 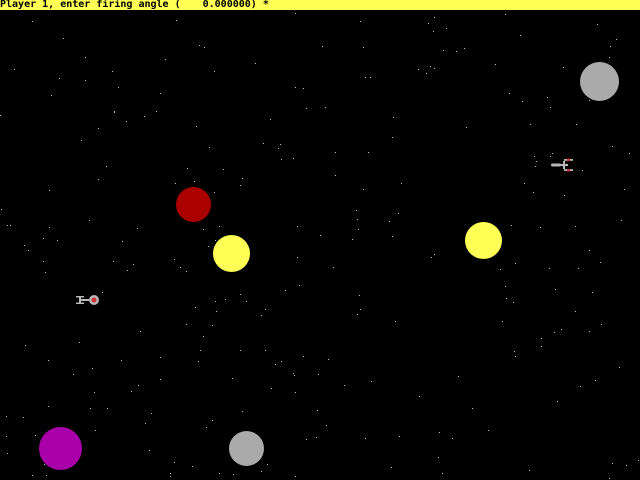 I want to click on input-cursor: *, so click(x=265, y=5).